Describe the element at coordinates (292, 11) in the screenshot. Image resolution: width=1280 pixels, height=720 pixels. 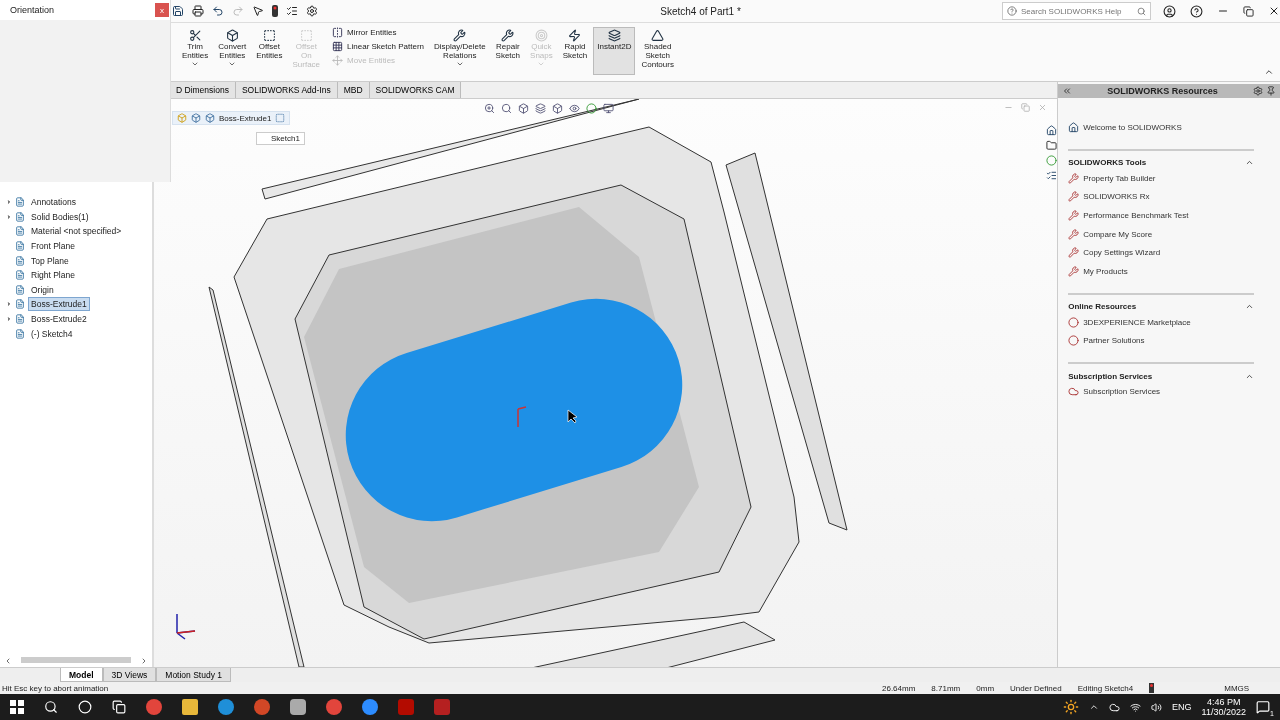
I see `options-list-icon` at that location.